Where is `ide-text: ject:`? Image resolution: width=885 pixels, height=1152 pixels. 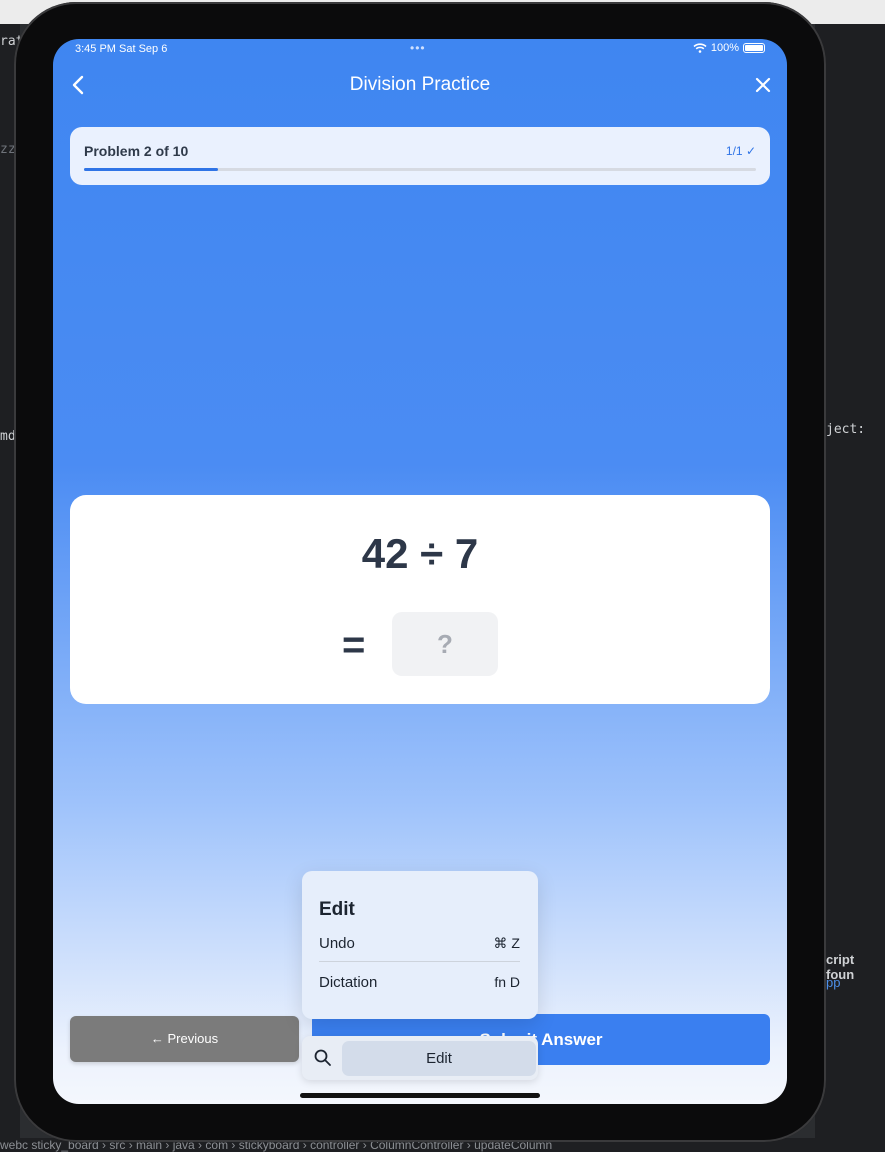 ide-text: ject: is located at coordinates (846, 429).